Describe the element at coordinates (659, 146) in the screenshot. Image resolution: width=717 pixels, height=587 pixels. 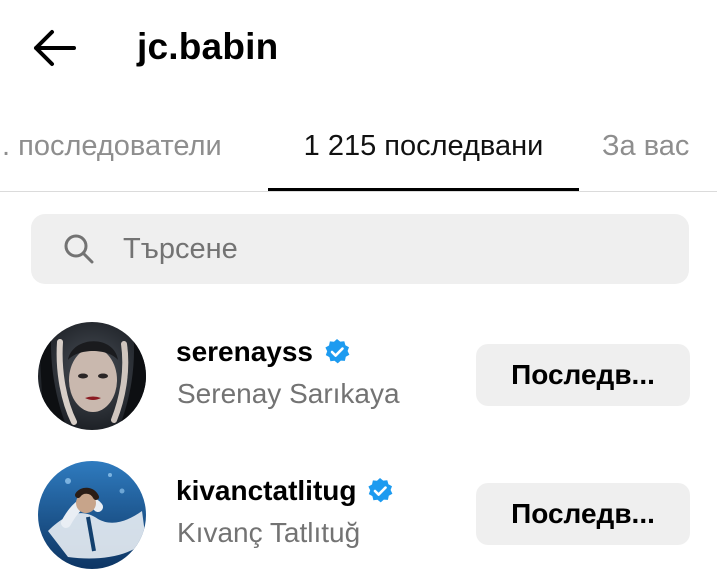
I see `tab-for-you: За вас` at that location.